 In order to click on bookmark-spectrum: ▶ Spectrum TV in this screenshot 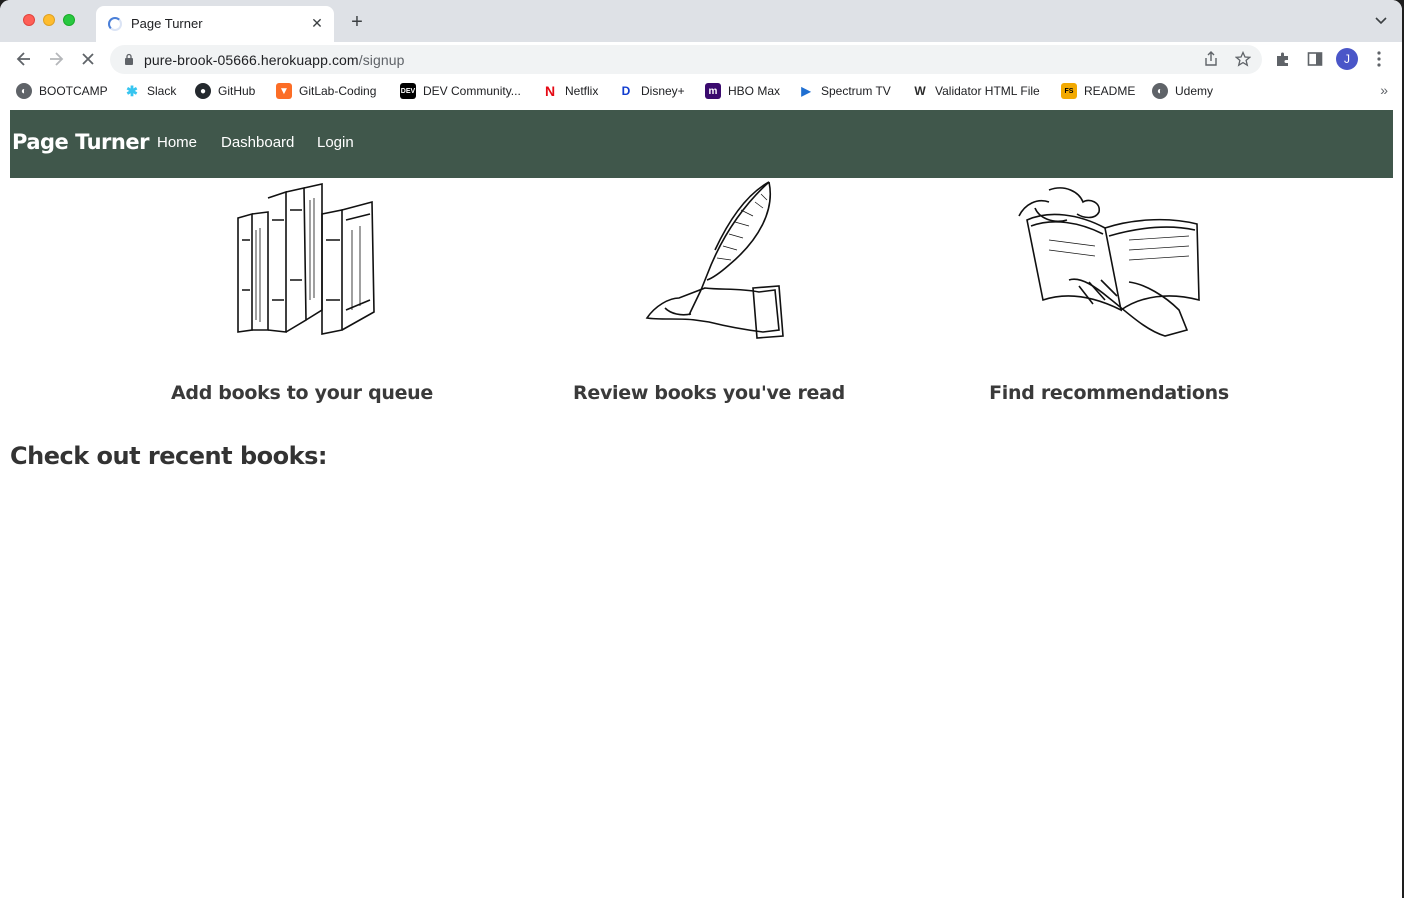, I will do `click(844, 91)`.